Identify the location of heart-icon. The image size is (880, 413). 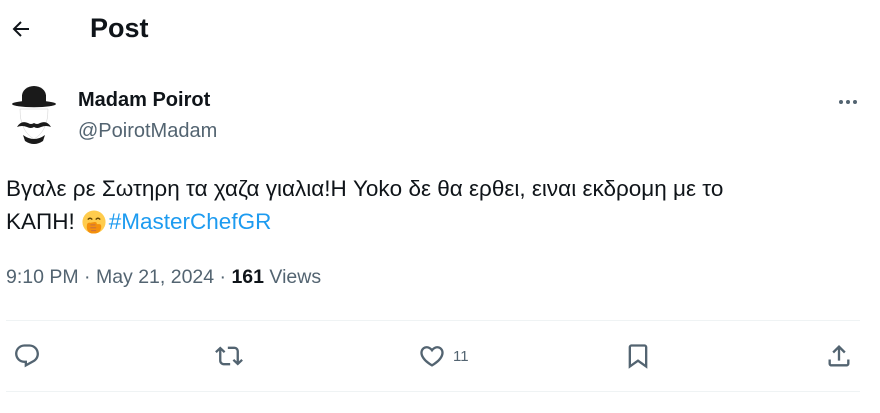
(432, 356).